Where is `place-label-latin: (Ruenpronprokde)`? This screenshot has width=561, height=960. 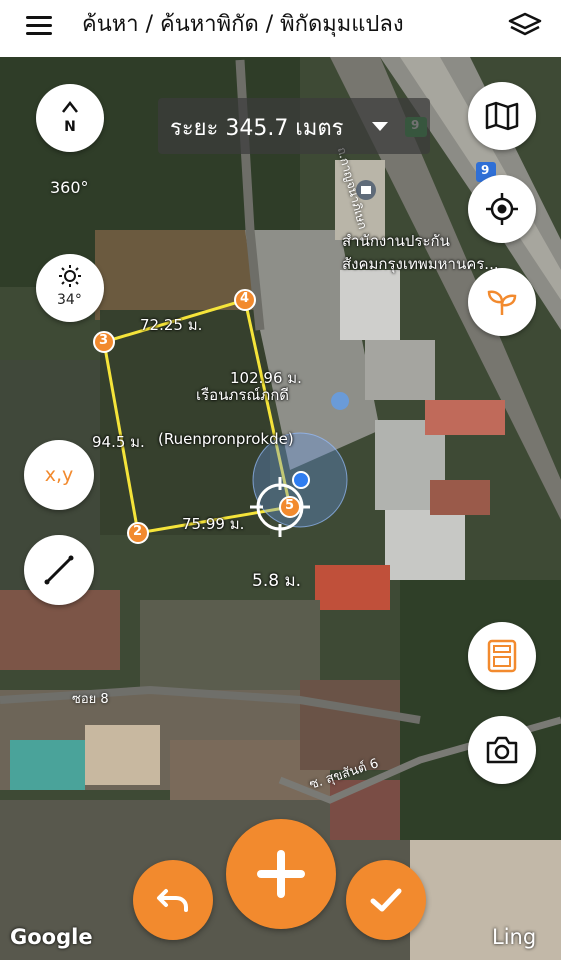
place-label-latin: (Ruenpronprokde) is located at coordinates (226, 439).